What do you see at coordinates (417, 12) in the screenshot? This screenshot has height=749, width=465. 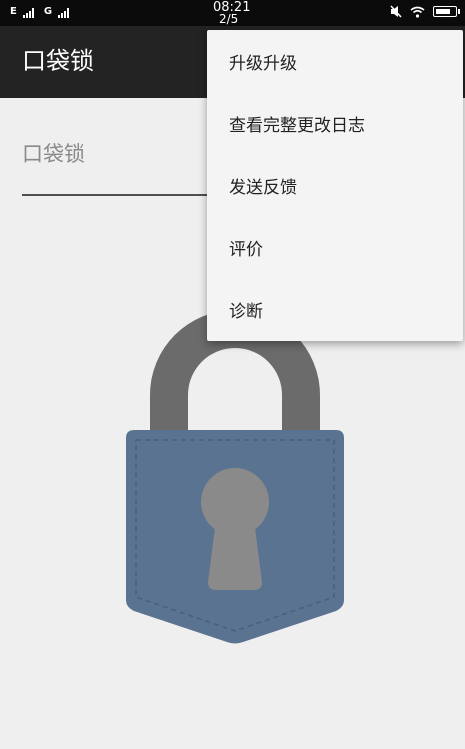 I see `wifi-icon` at bounding box center [417, 12].